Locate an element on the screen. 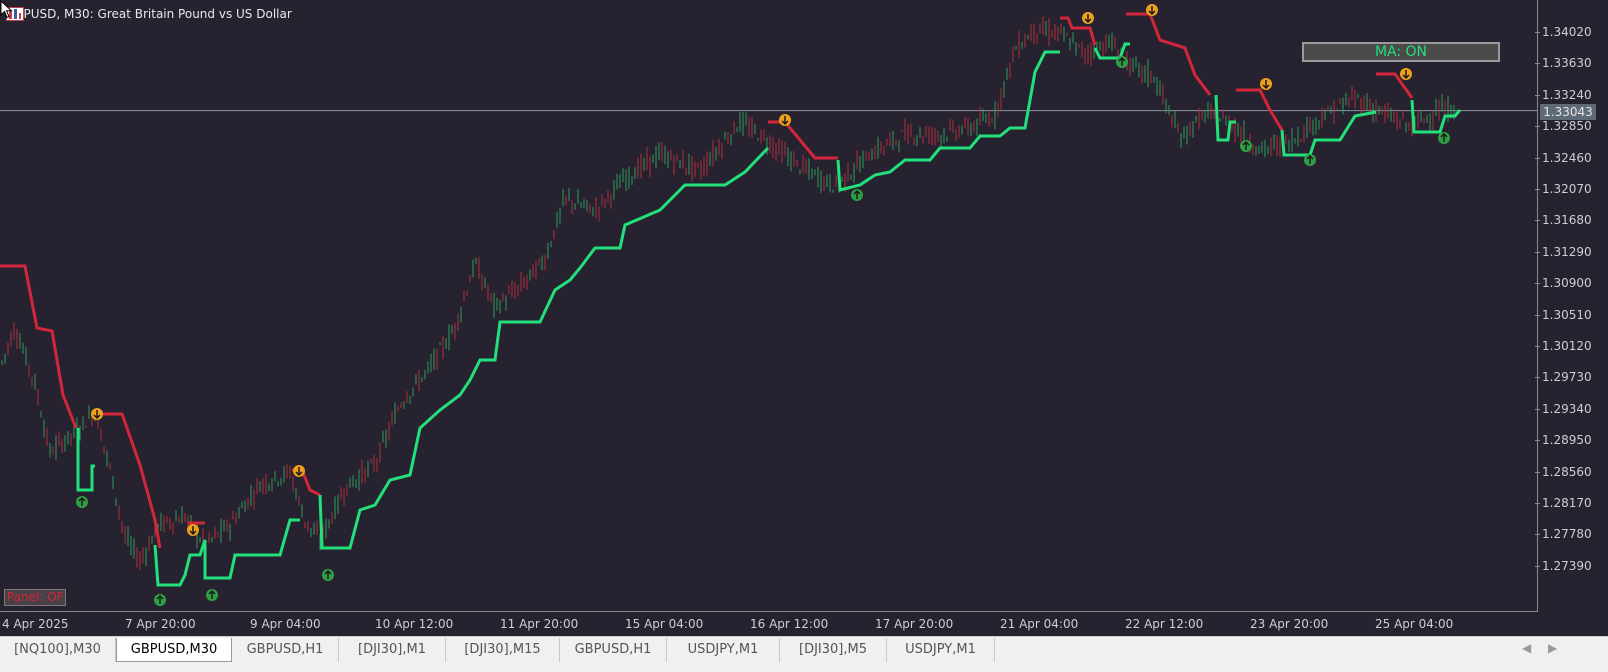  tab-dji30-m5: [DJI30],M5 is located at coordinates (833, 650).